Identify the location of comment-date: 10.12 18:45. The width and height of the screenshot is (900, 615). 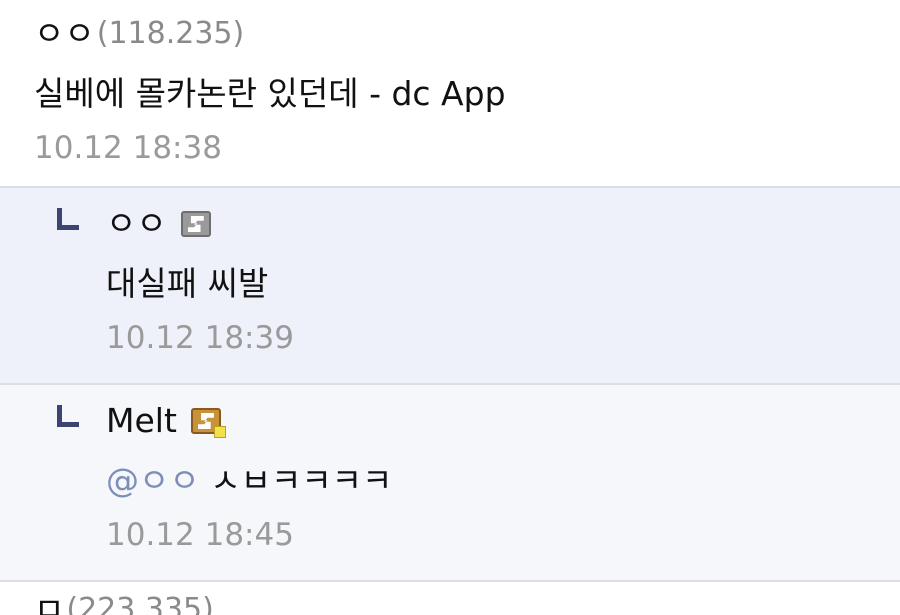
(200, 535).